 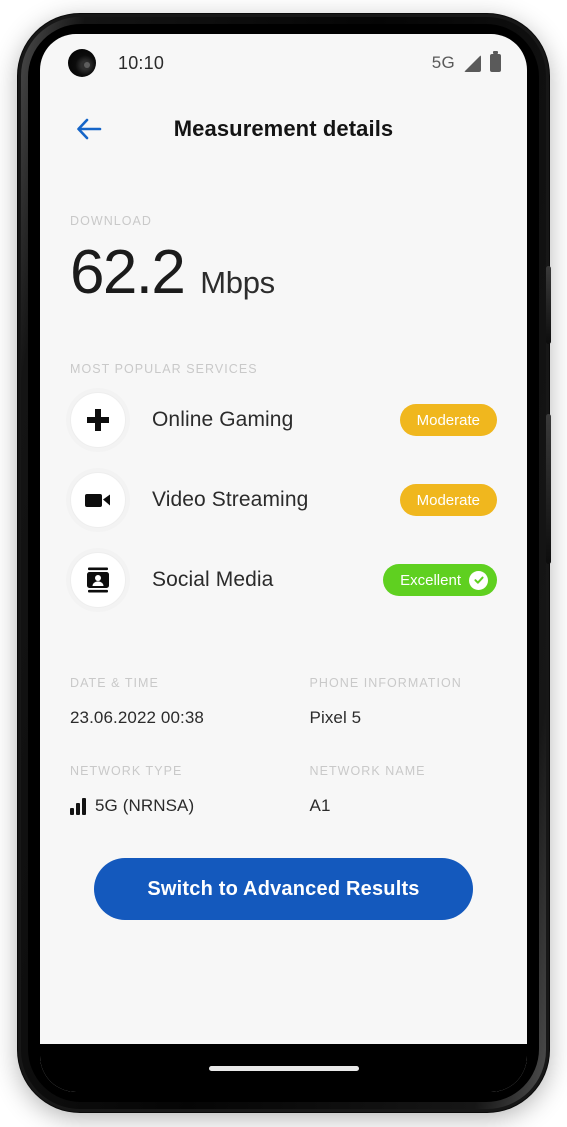 I want to click on network-type-value-row: 5G (NRNSA), so click(x=177, y=806).